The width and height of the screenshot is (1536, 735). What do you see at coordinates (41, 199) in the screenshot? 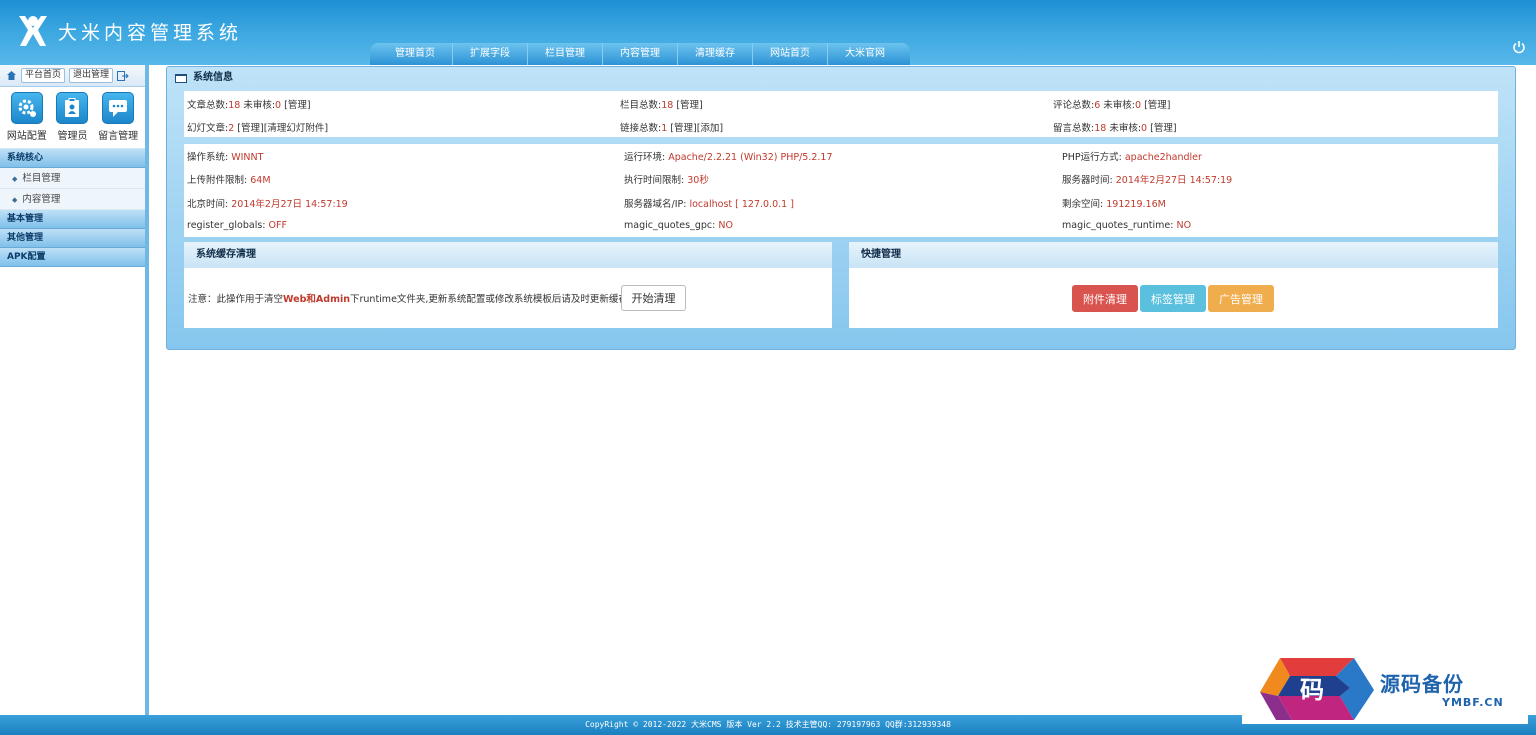
I see `menu-item-content-label: 内容管理` at bounding box center [41, 199].